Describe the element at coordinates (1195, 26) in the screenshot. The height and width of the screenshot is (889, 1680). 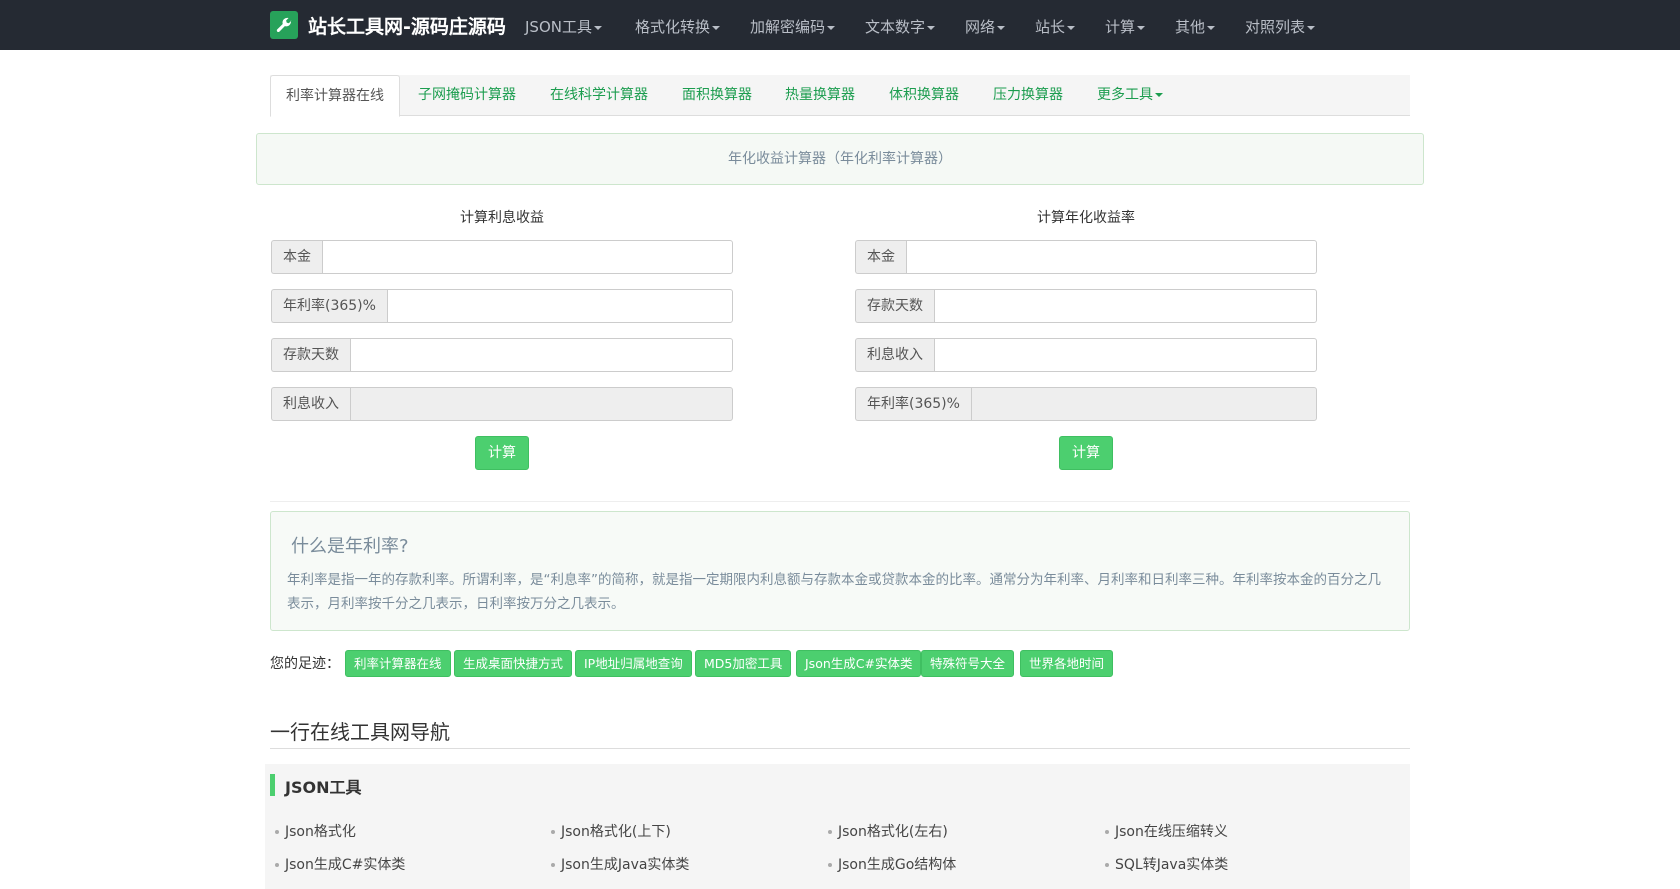
I see `menu-other: 其他` at that location.